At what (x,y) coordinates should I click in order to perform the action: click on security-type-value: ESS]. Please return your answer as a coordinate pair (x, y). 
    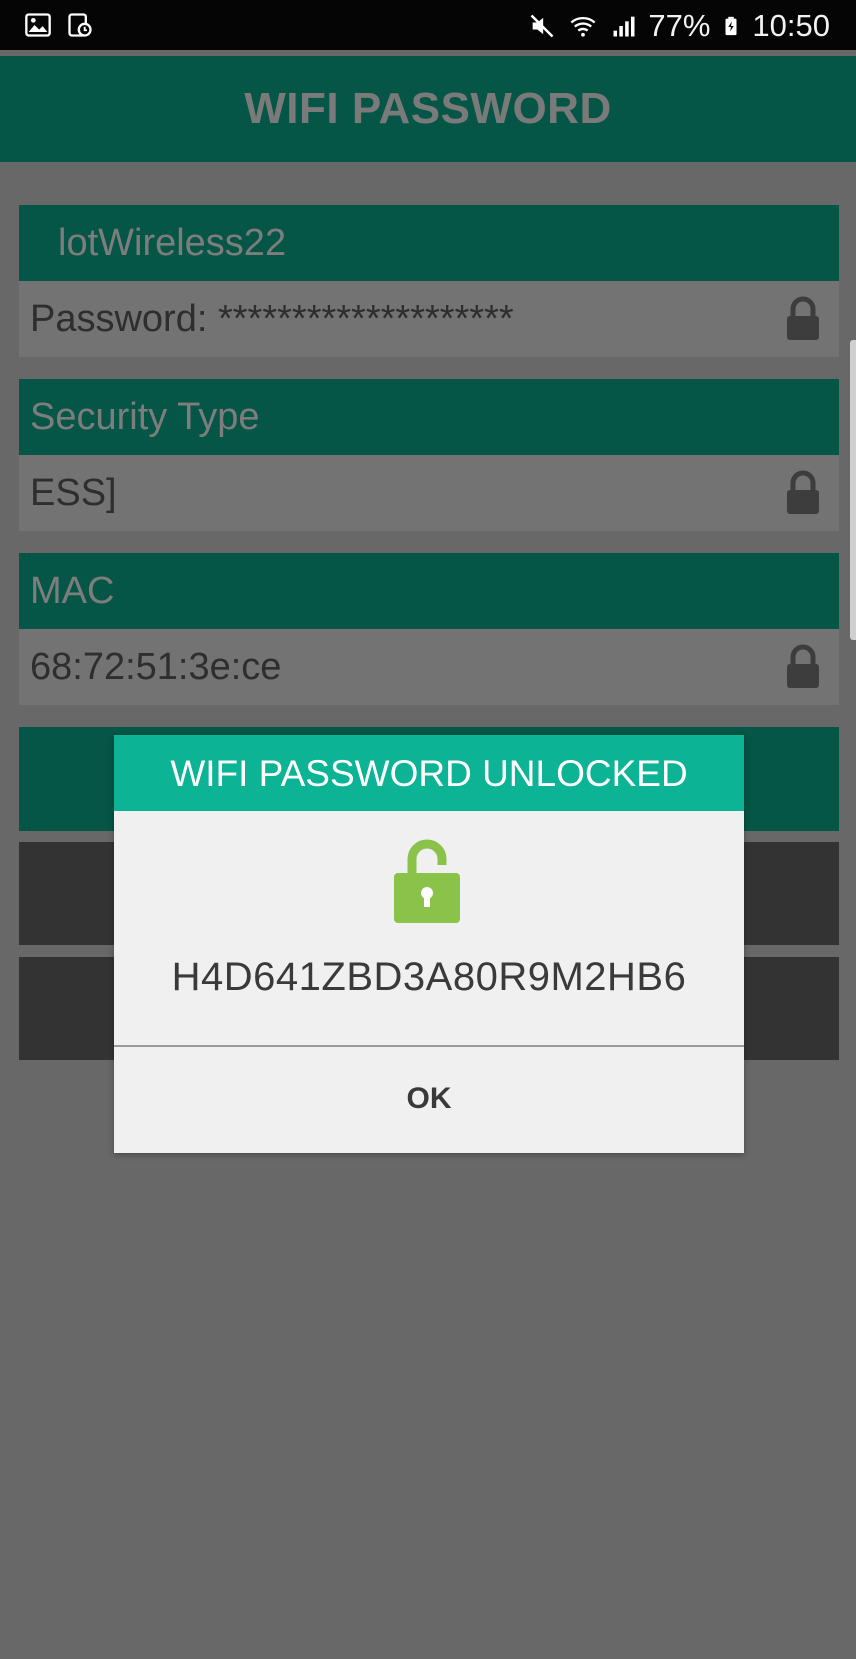
    Looking at the image, I should click on (73, 493).